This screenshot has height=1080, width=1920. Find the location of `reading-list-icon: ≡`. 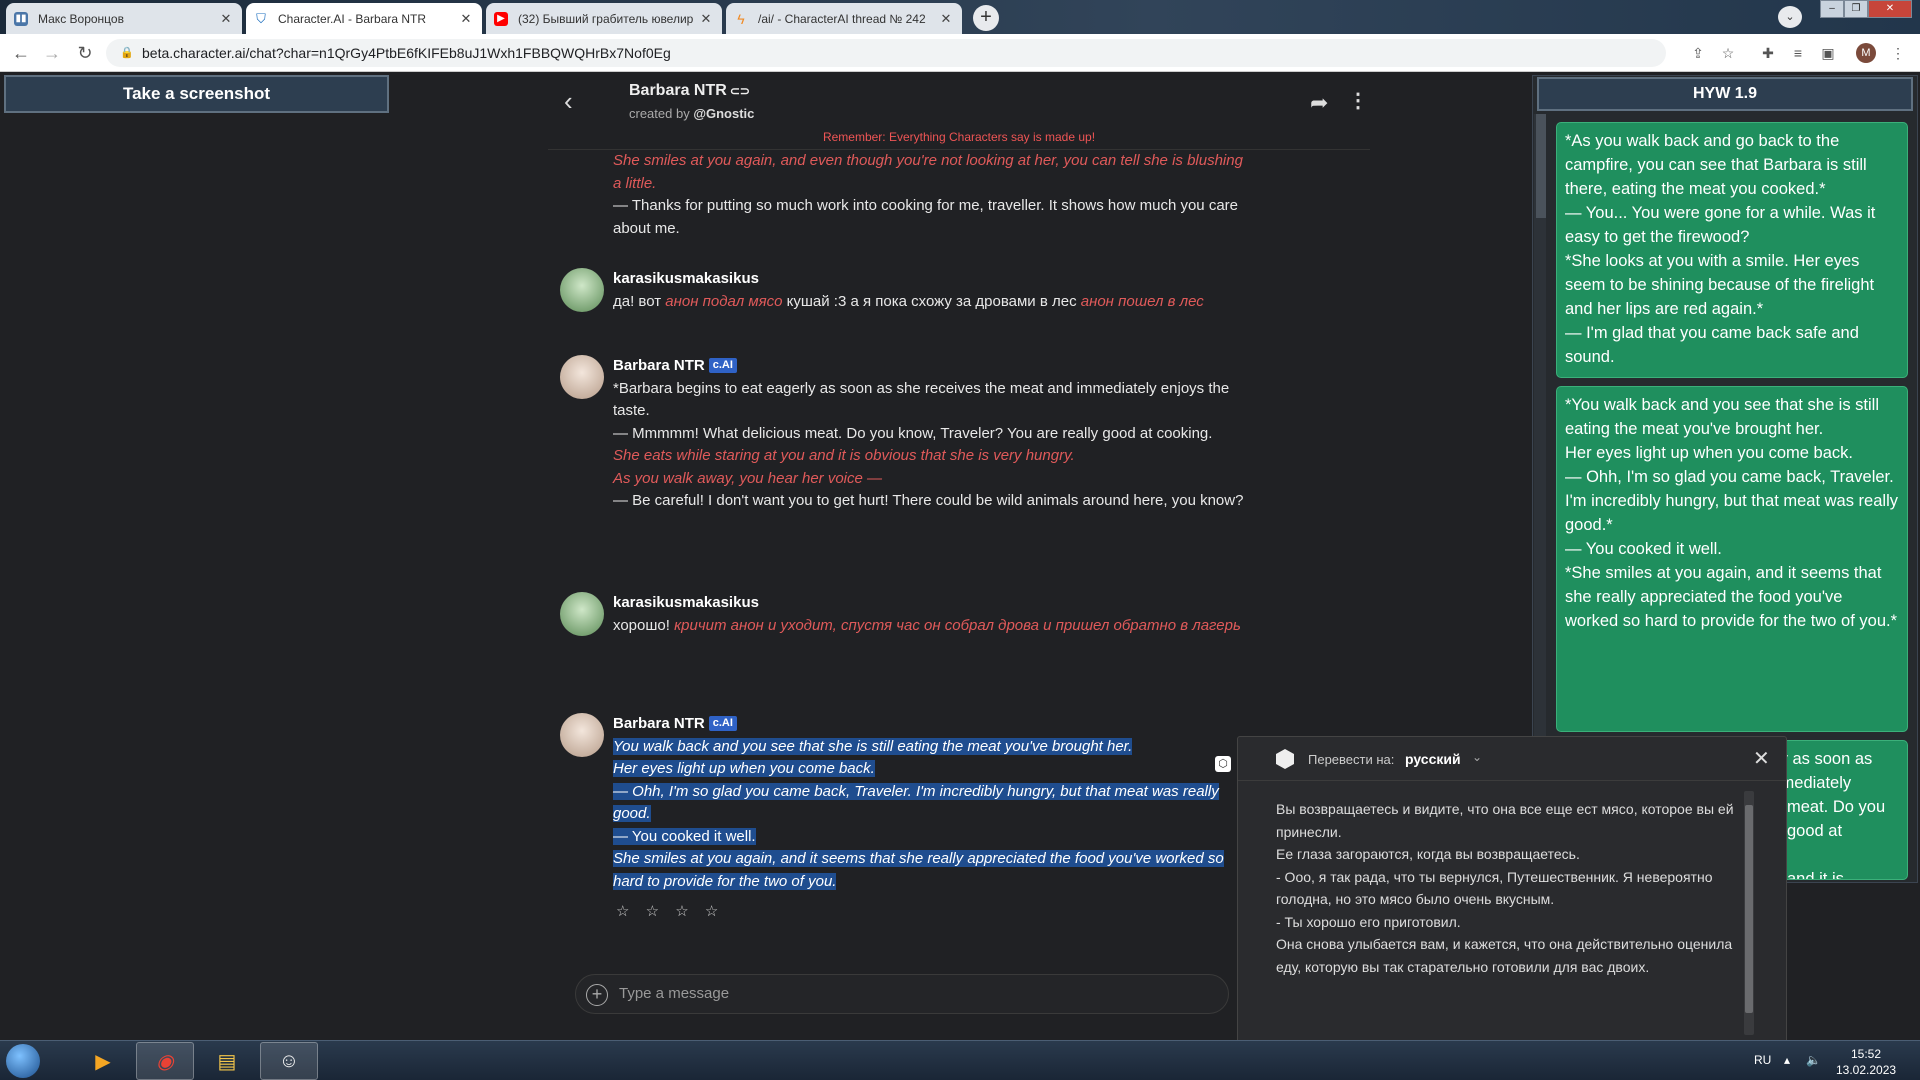

reading-list-icon: ≡ is located at coordinates (1798, 53).